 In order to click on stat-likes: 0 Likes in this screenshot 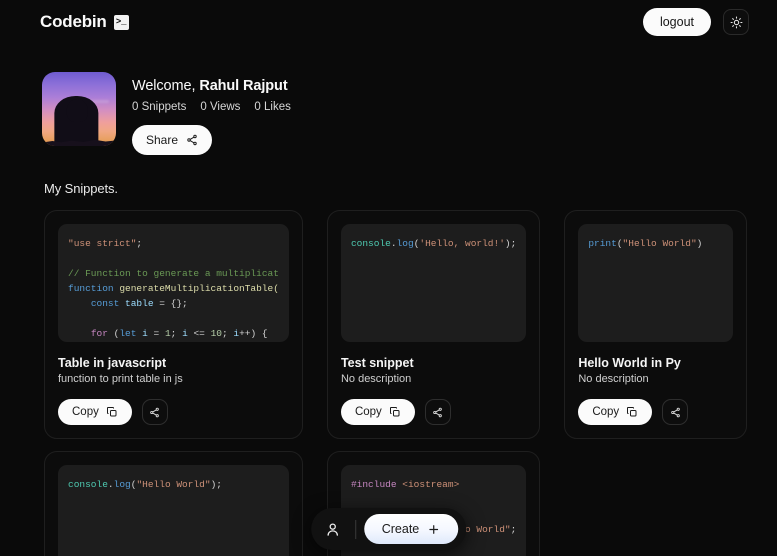, I will do `click(272, 107)`.